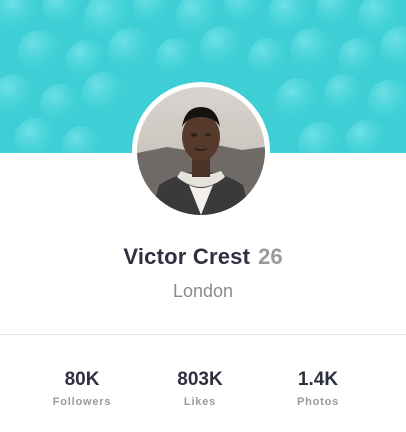 The height and width of the screenshot is (432, 406). What do you see at coordinates (203, 334) in the screenshot?
I see `divider` at bounding box center [203, 334].